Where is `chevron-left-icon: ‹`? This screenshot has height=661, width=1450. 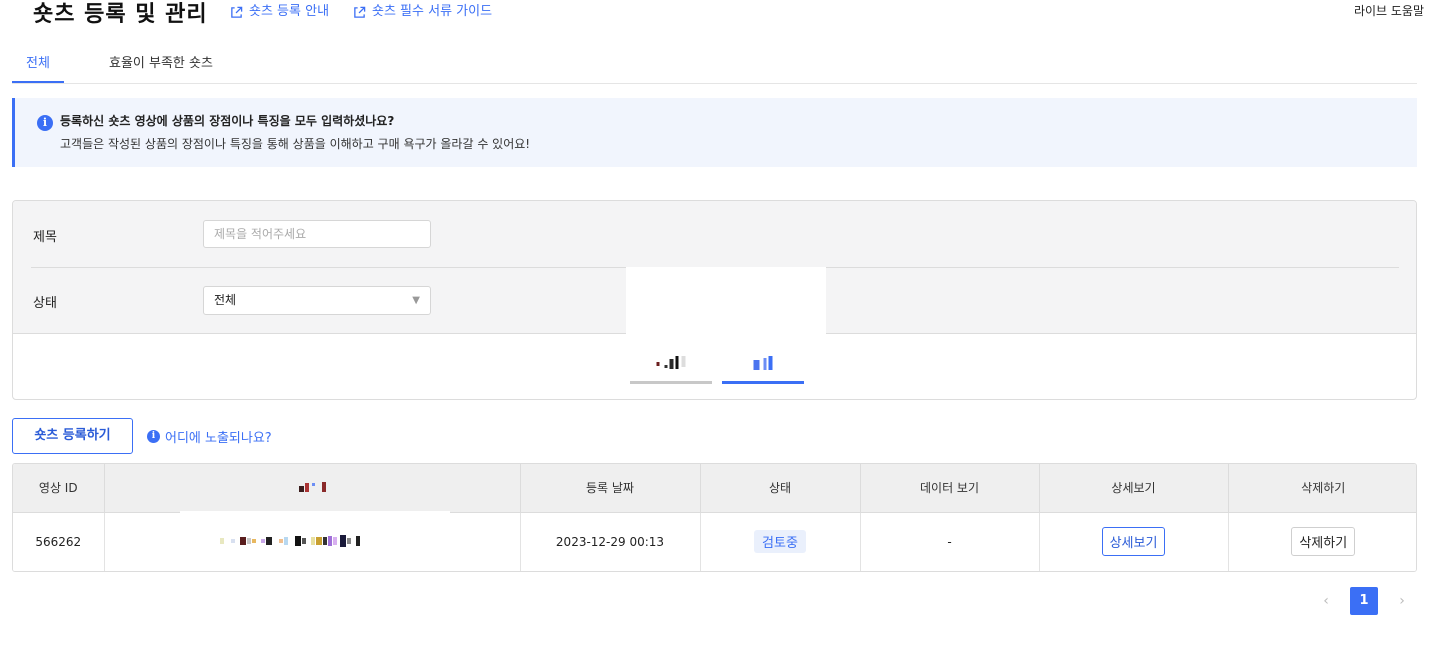 chevron-left-icon: ‹ is located at coordinates (1326, 601).